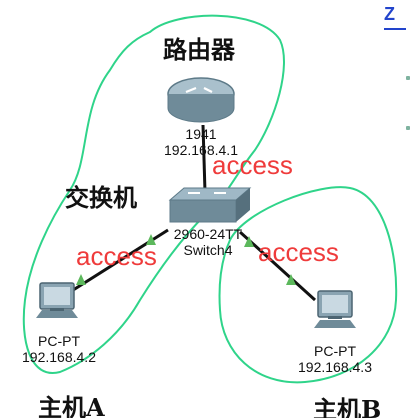 The height and width of the screenshot is (418, 410). Describe the element at coordinates (335, 351) in the screenshot. I see `pc-b-type: PC-PT` at that location.